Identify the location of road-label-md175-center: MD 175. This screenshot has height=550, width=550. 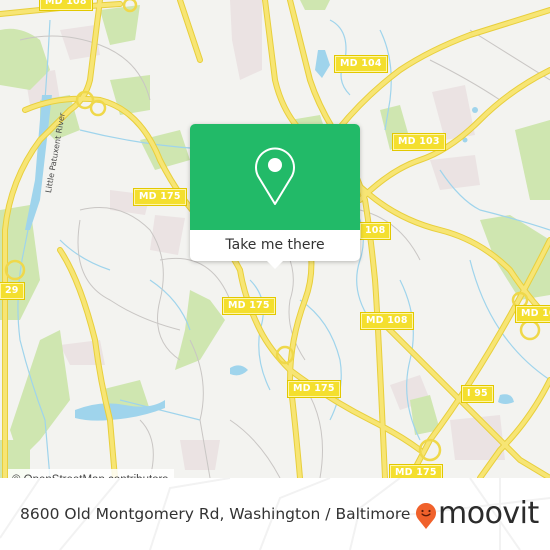
(249, 306).